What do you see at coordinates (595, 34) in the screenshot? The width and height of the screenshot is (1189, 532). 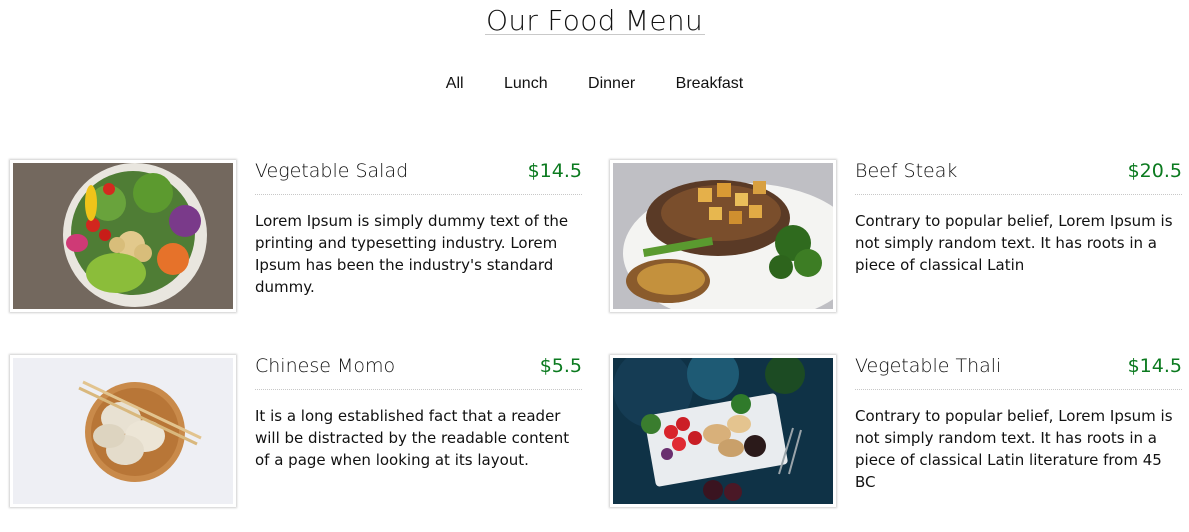 I see `title-underline` at bounding box center [595, 34].